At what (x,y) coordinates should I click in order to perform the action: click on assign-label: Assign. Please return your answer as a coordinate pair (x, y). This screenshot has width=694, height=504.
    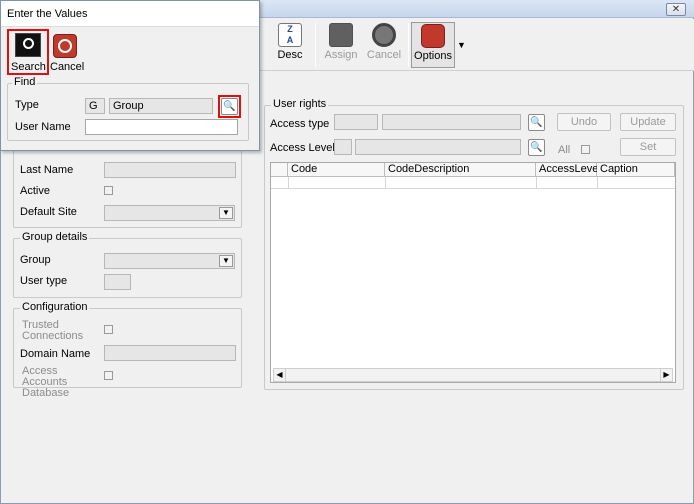
    Looking at the image, I should click on (341, 55).